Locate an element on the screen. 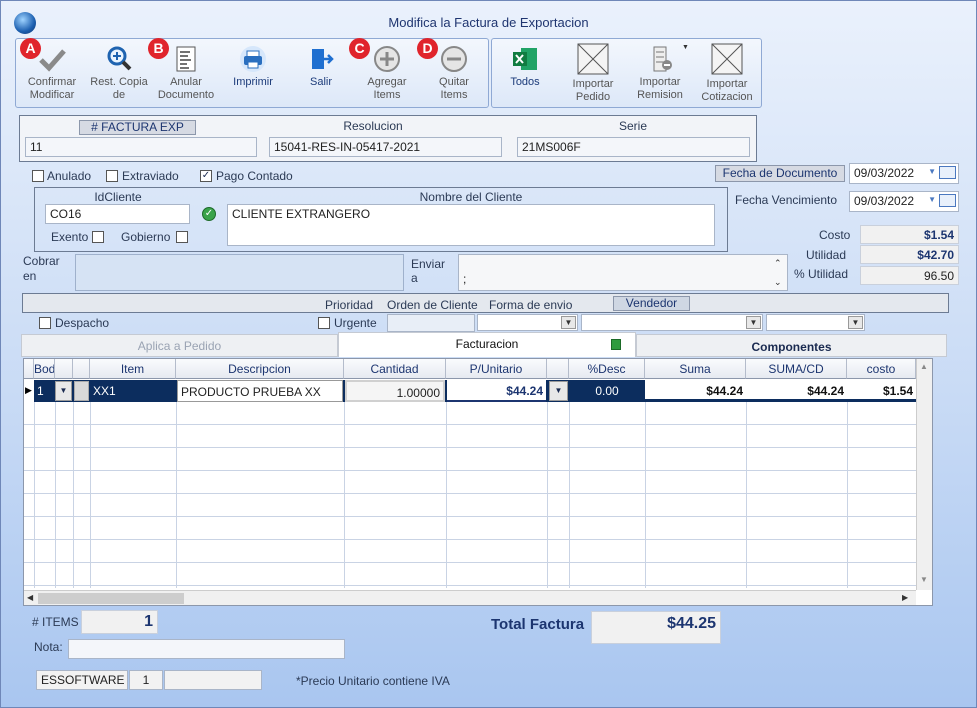  items-count-label: # ITEMS is located at coordinates (55, 622).